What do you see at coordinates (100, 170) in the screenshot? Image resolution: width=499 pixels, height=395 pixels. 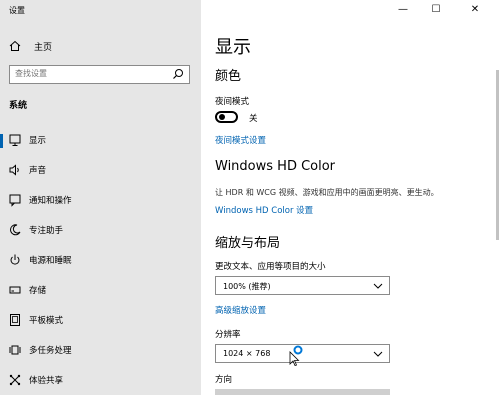 I see `sidebar-item-sound: 声音` at bounding box center [100, 170].